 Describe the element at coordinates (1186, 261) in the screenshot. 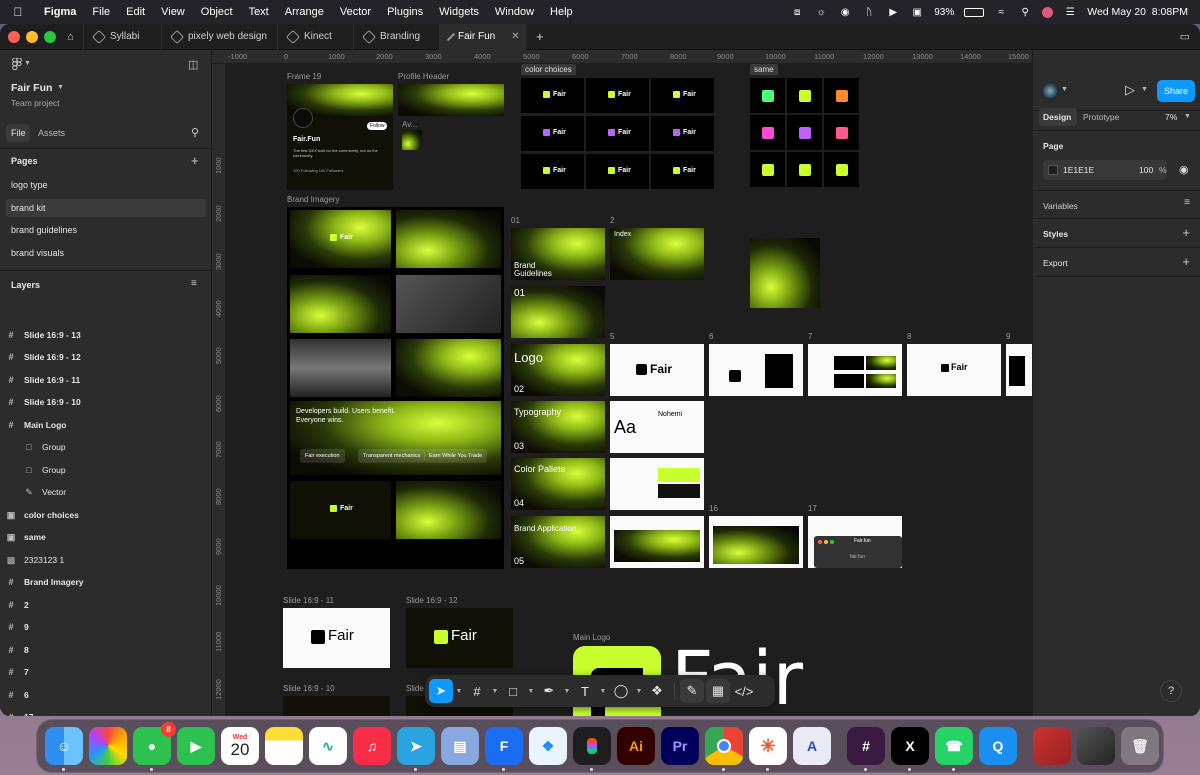

I see `add-export-icon: +` at that location.